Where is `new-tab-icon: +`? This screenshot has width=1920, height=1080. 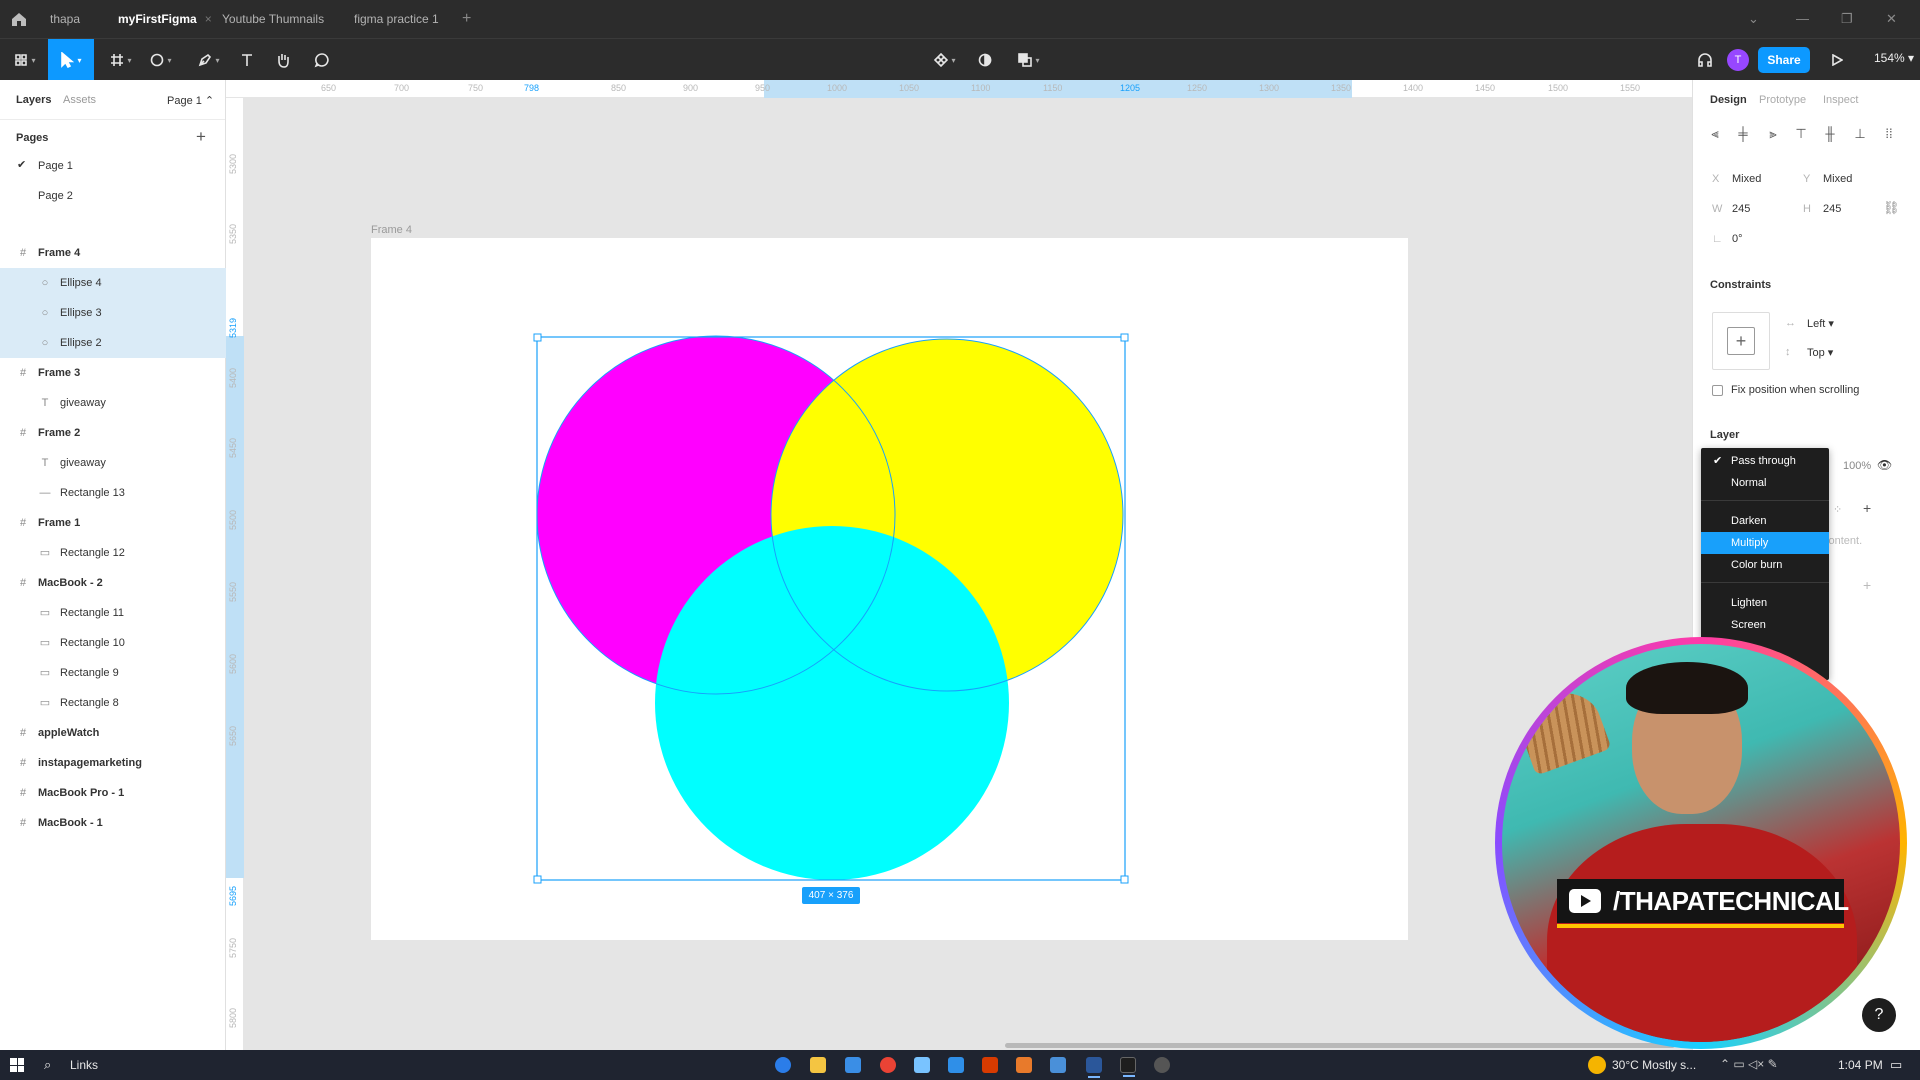 new-tab-icon: + is located at coordinates (466, 19).